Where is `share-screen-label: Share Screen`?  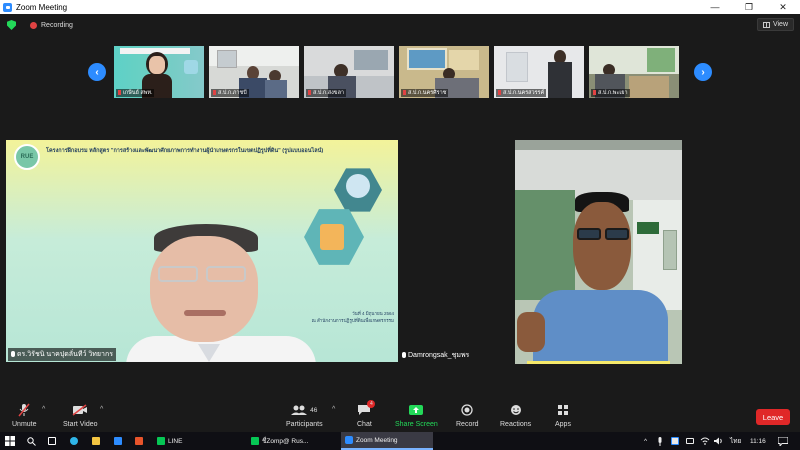 share-screen-label: Share Screen is located at coordinates (416, 424).